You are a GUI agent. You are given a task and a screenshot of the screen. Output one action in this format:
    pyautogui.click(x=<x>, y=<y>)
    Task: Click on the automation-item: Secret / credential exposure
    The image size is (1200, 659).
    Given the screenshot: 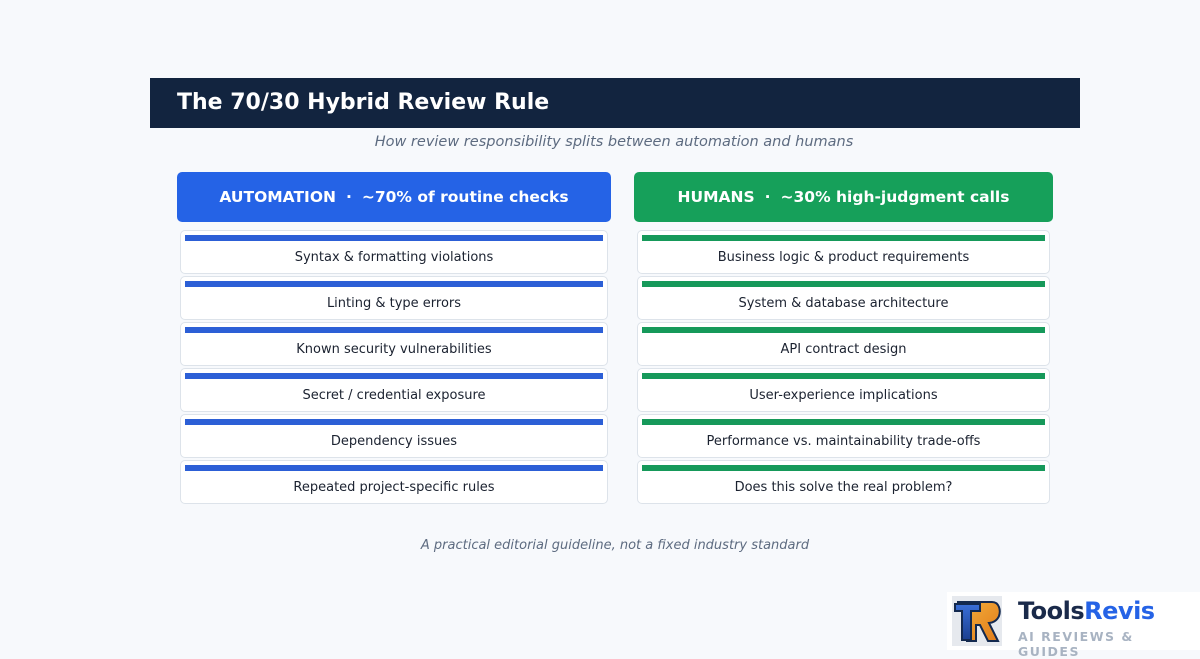 What is the action you would take?
    pyautogui.click(x=394, y=390)
    